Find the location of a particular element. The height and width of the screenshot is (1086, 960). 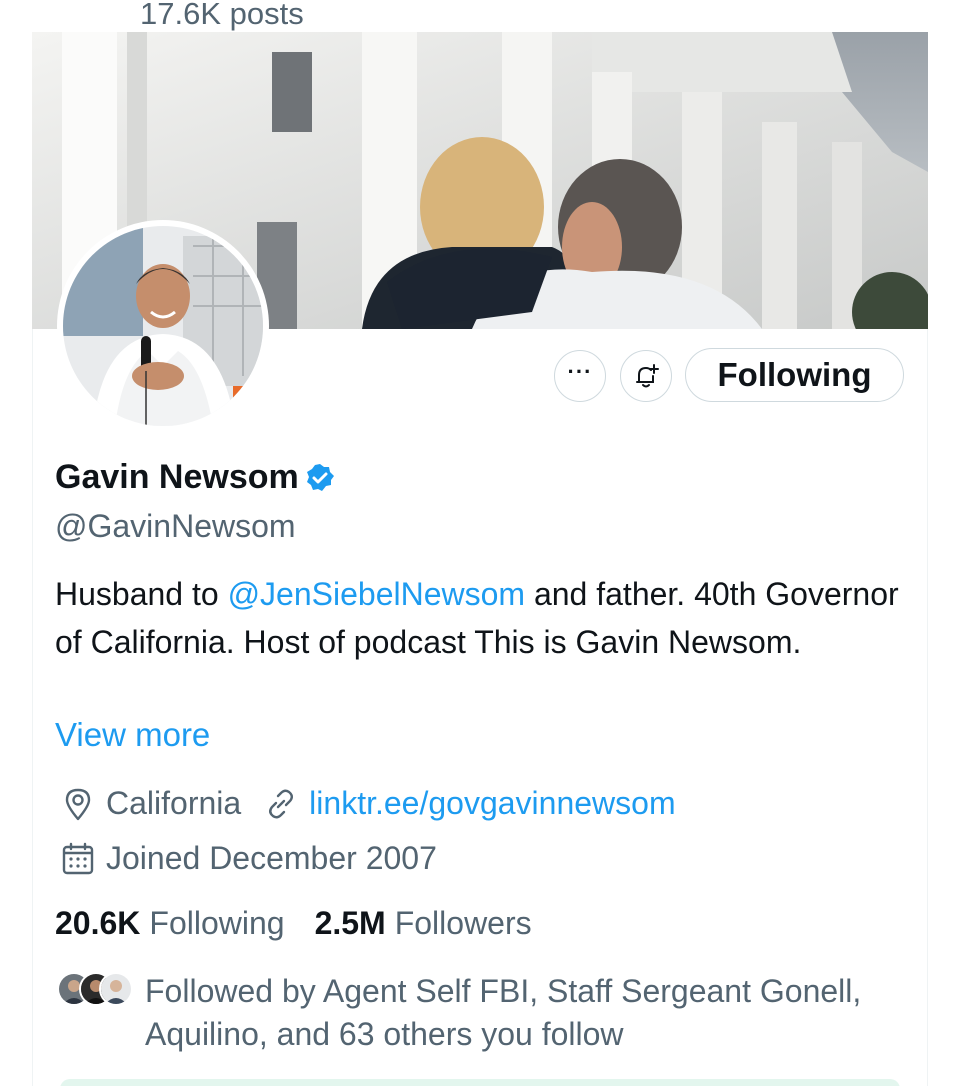

bell-plus-icon is located at coordinates (647, 376).